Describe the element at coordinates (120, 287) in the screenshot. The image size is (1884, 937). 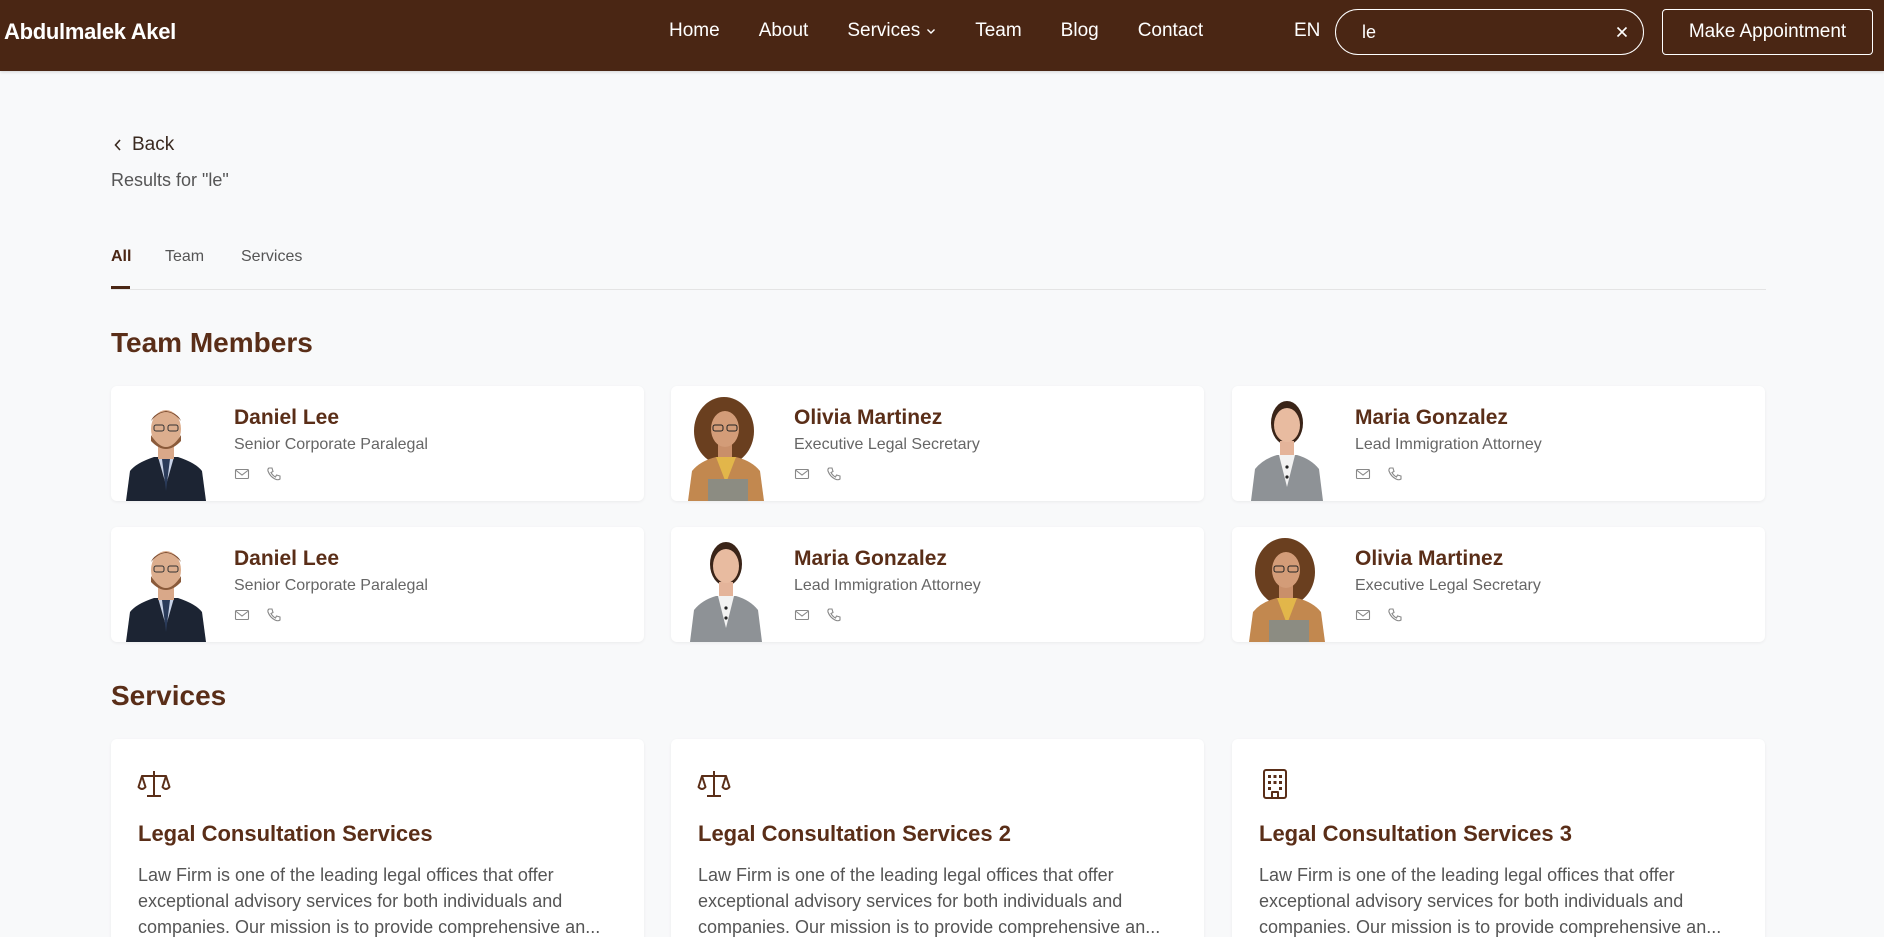
I see `active-tab-indicator` at that location.